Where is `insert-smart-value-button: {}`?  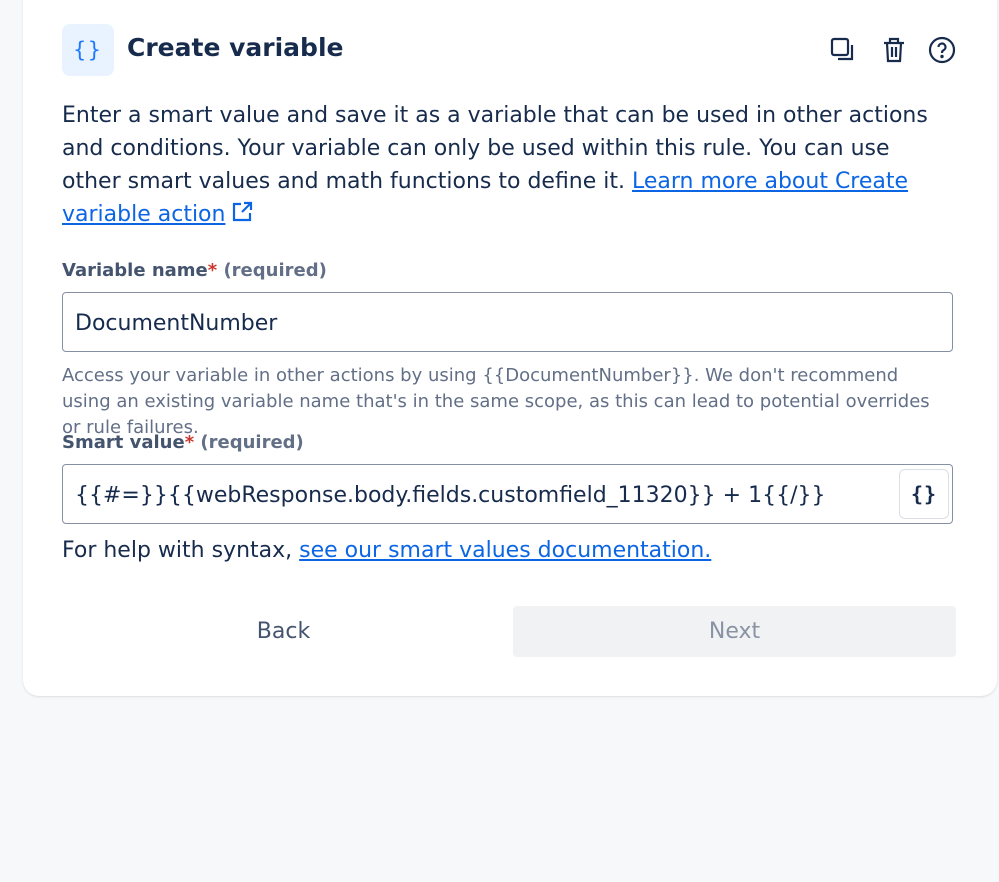
insert-smart-value-button: {} is located at coordinates (924, 494).